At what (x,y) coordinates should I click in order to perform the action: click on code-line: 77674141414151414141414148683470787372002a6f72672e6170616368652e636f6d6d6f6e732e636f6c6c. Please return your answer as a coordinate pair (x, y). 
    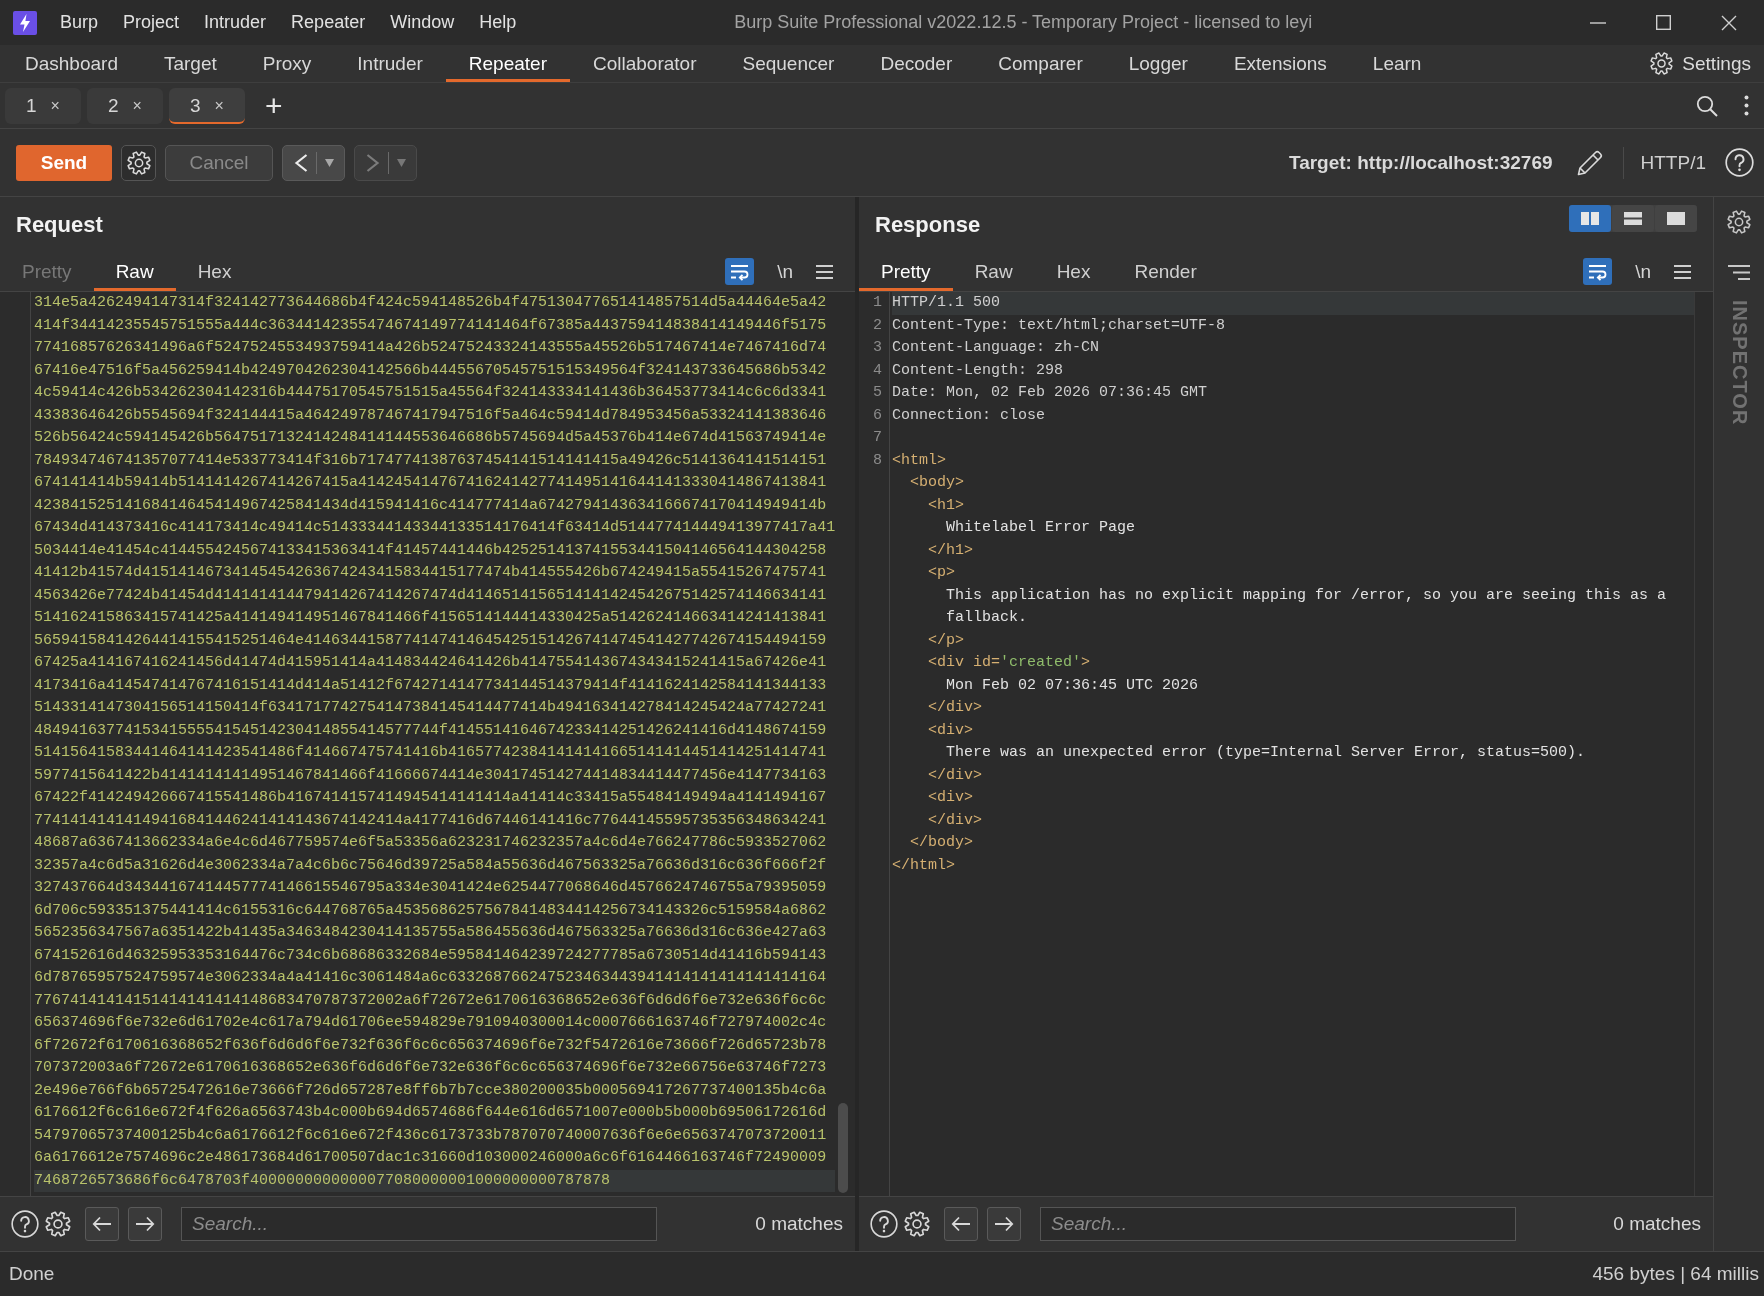
    Looking at the image, I should click on (430, 1000).